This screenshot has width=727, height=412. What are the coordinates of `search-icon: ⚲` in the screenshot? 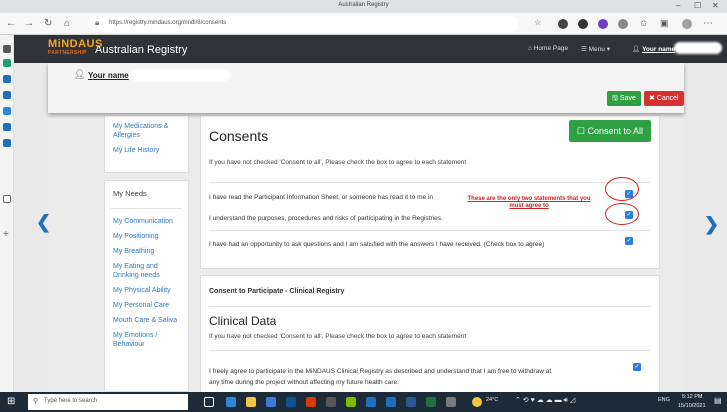 It's located at (36, 401).